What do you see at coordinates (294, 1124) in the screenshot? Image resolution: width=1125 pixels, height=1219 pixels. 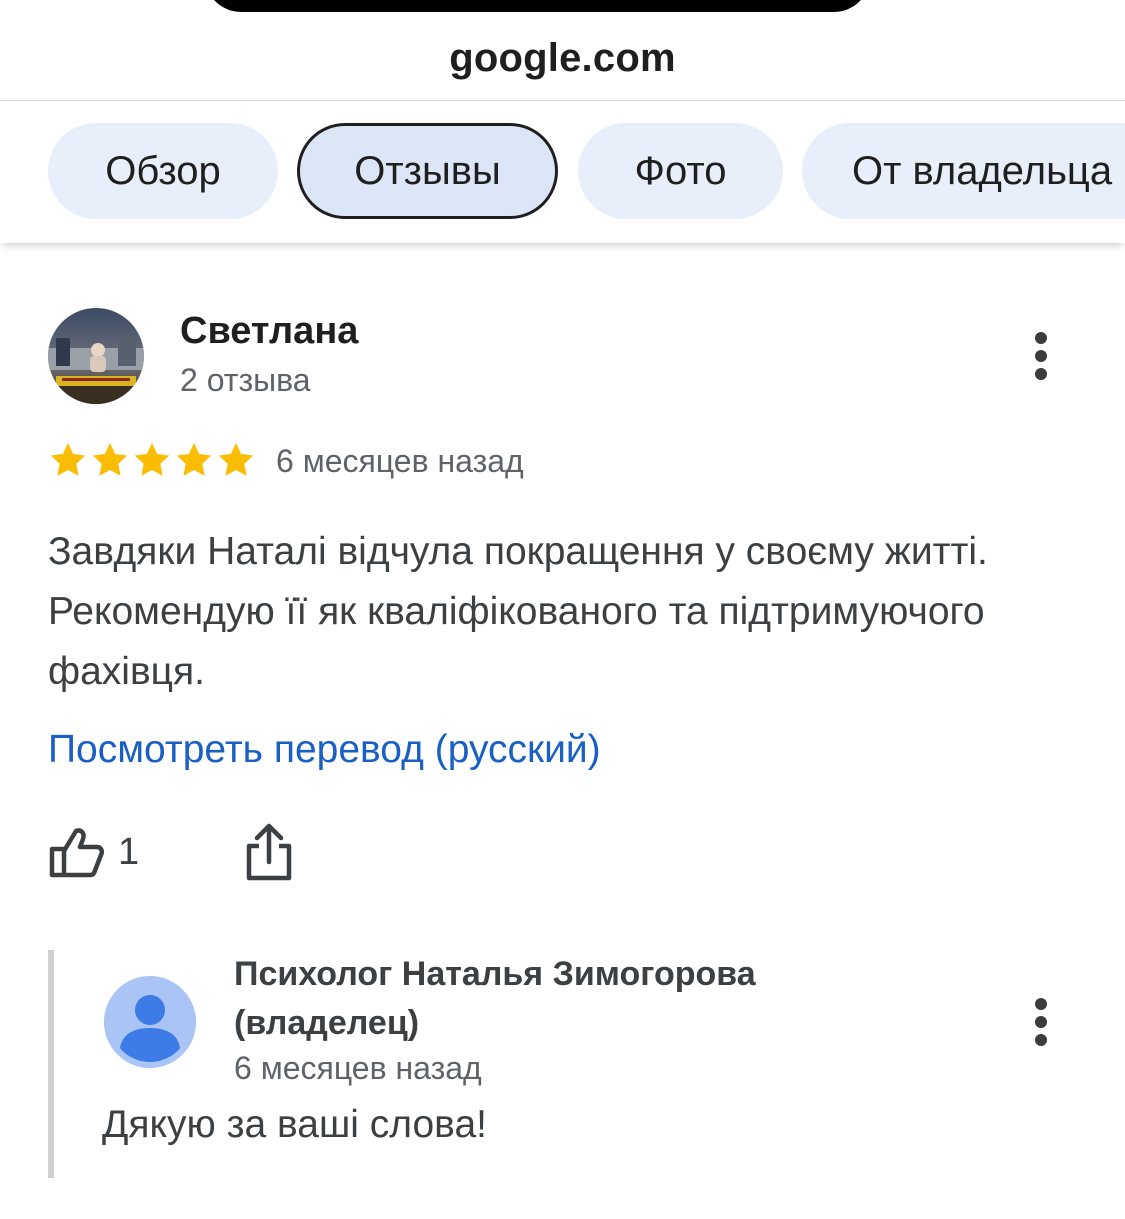 I see `owner-reply-text: Дякую за ваші слова!` at bounding box center [294, 1124].